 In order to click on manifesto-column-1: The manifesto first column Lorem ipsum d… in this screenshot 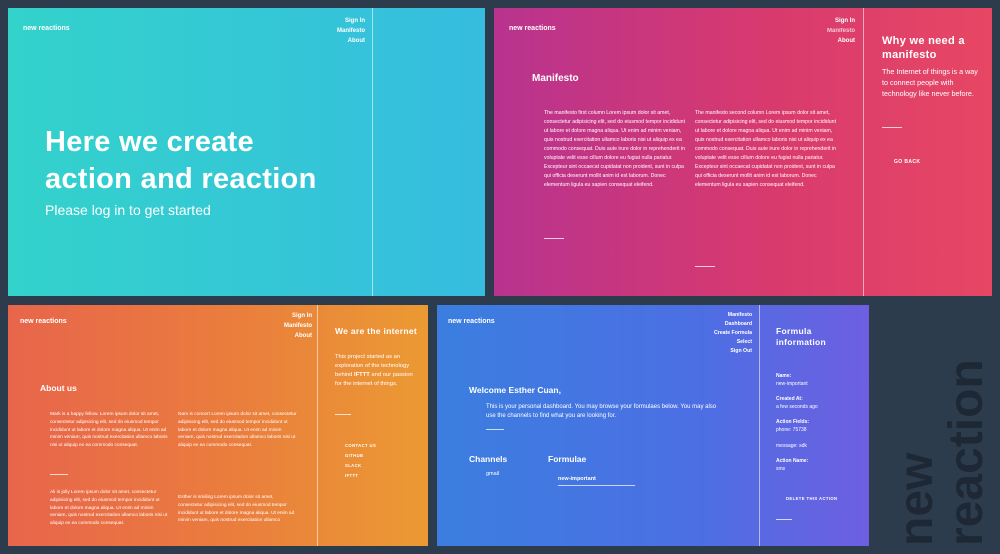, I will do `click(615, 149)`.